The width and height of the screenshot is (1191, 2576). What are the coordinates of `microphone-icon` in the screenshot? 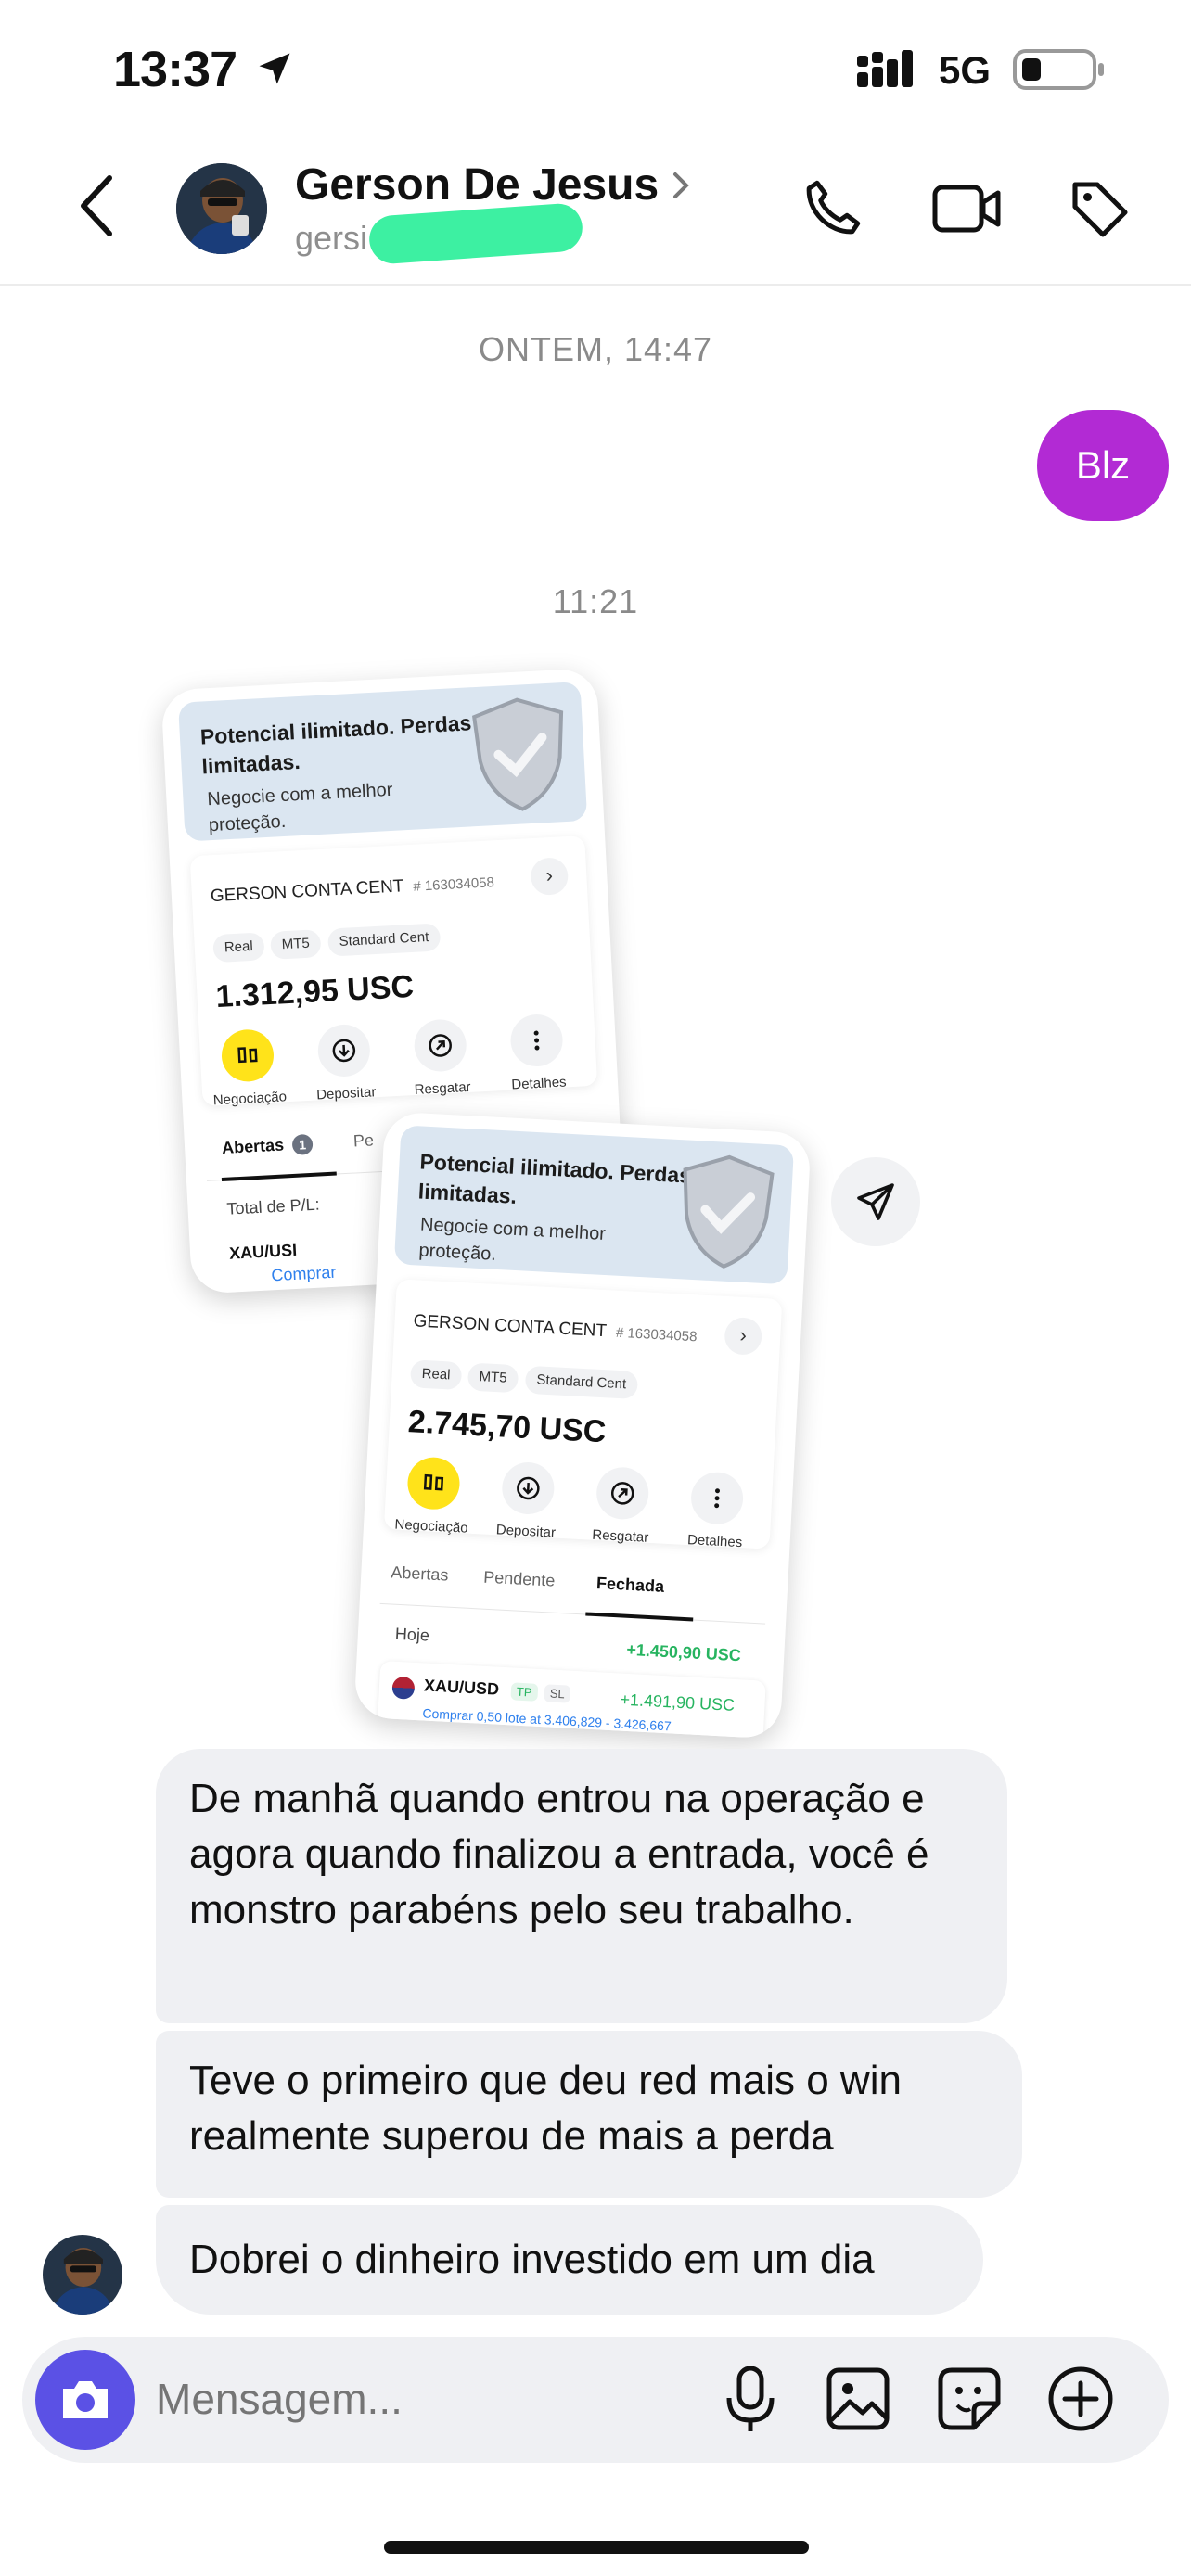 It's located at (751, 2400).